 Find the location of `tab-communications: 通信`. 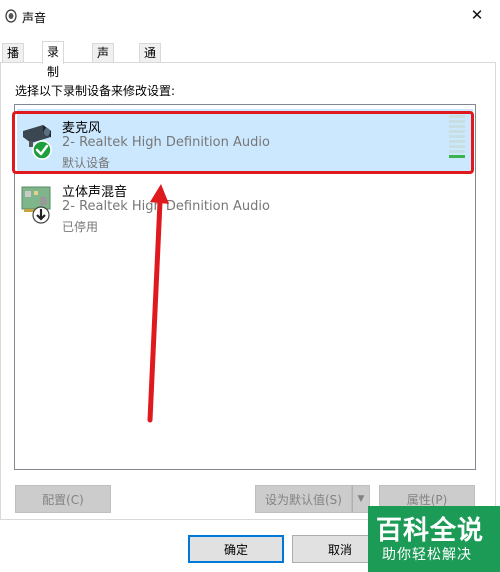

tab-communications: 通信 is located at coordinates (150, 60).